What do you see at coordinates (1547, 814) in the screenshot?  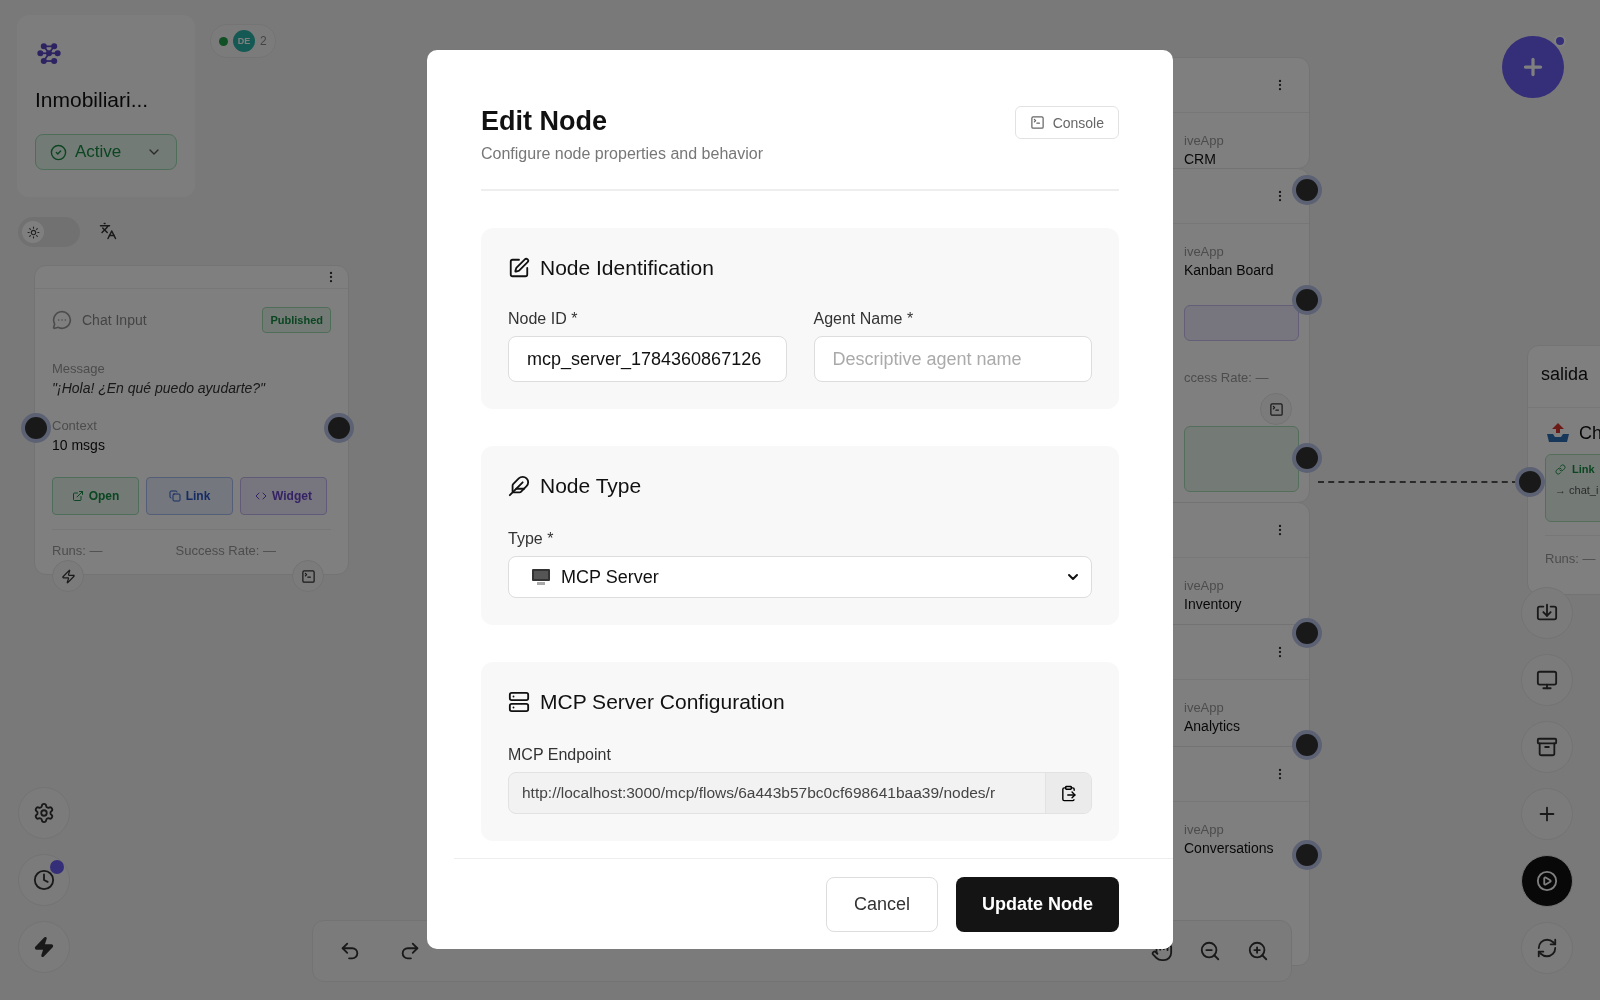 I see `add-node-button` at bounding box center [1547, 814].